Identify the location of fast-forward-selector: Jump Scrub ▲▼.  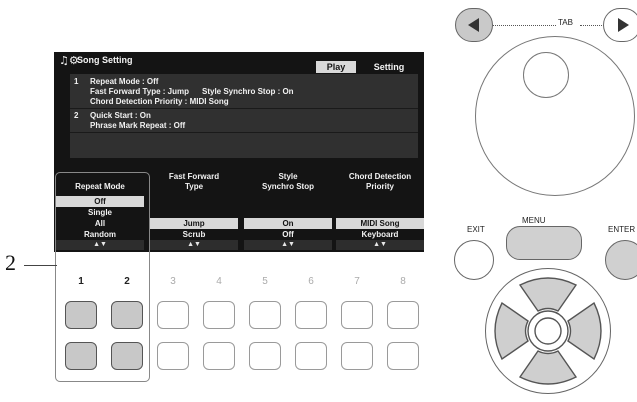
(194, 224).